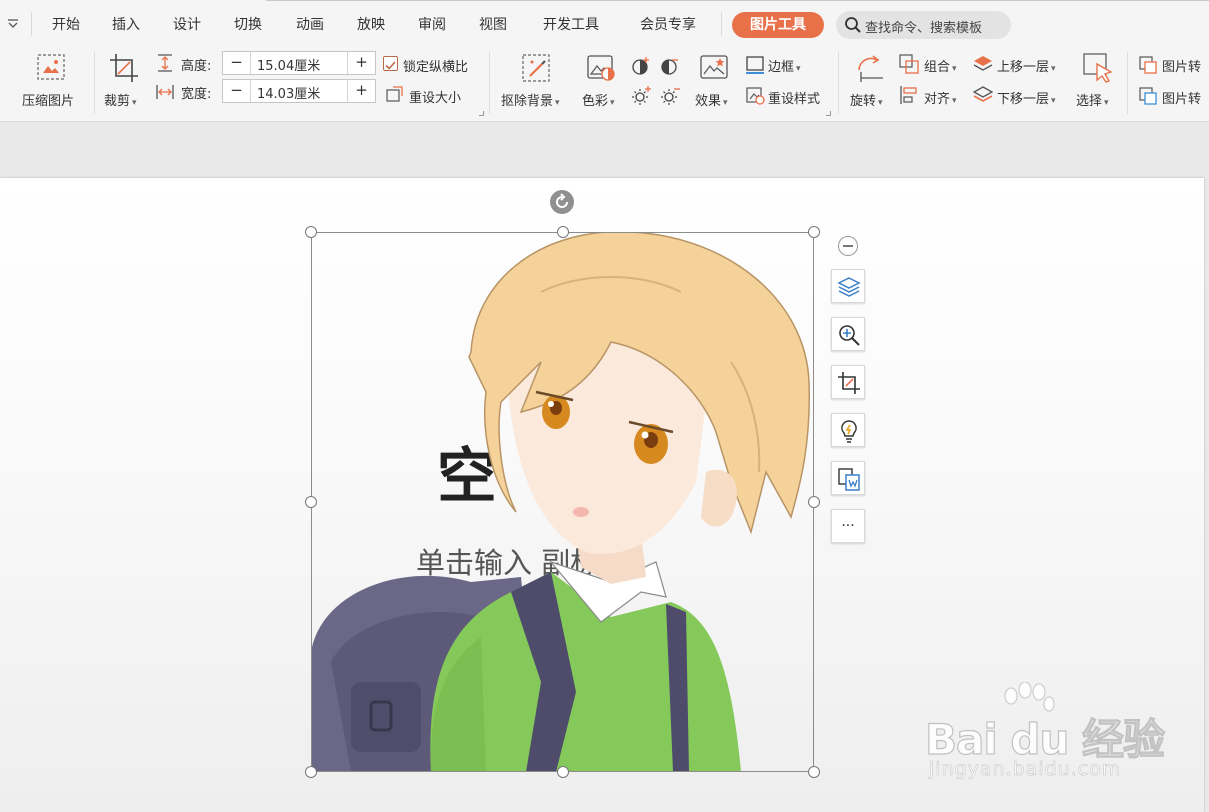  Describe the element at coordinates (288, 92) in the screenshot. I see `width-value: 14.03厘米` at that location.